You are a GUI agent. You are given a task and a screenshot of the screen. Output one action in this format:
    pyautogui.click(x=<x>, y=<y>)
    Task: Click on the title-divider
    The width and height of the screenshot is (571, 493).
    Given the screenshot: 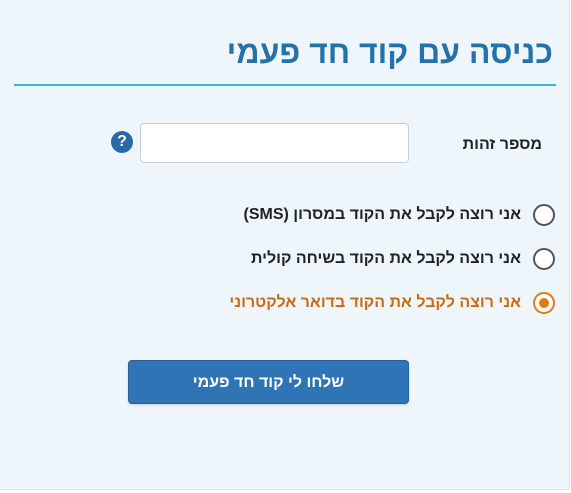 What is the action you would take?
    pyautogui.click(x=285, y=85)
    